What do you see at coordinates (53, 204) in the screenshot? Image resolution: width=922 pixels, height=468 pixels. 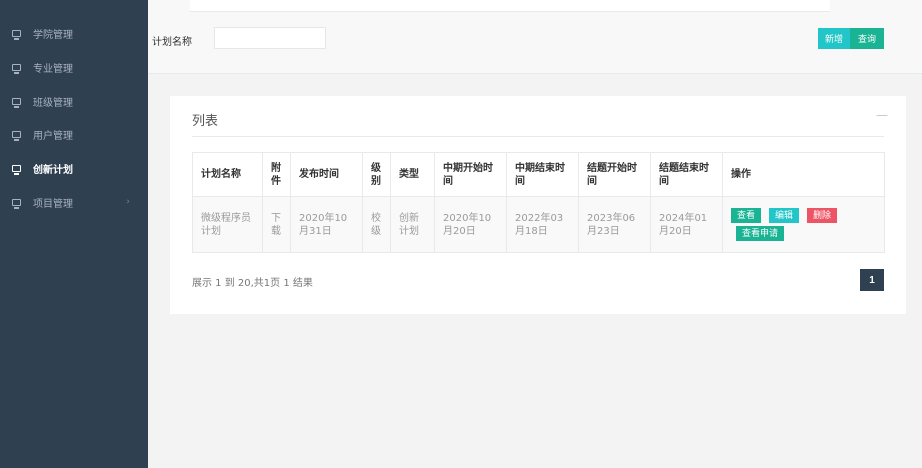 I see `sidebar-item-label: 项目管理` at bounding box center [53, 204].